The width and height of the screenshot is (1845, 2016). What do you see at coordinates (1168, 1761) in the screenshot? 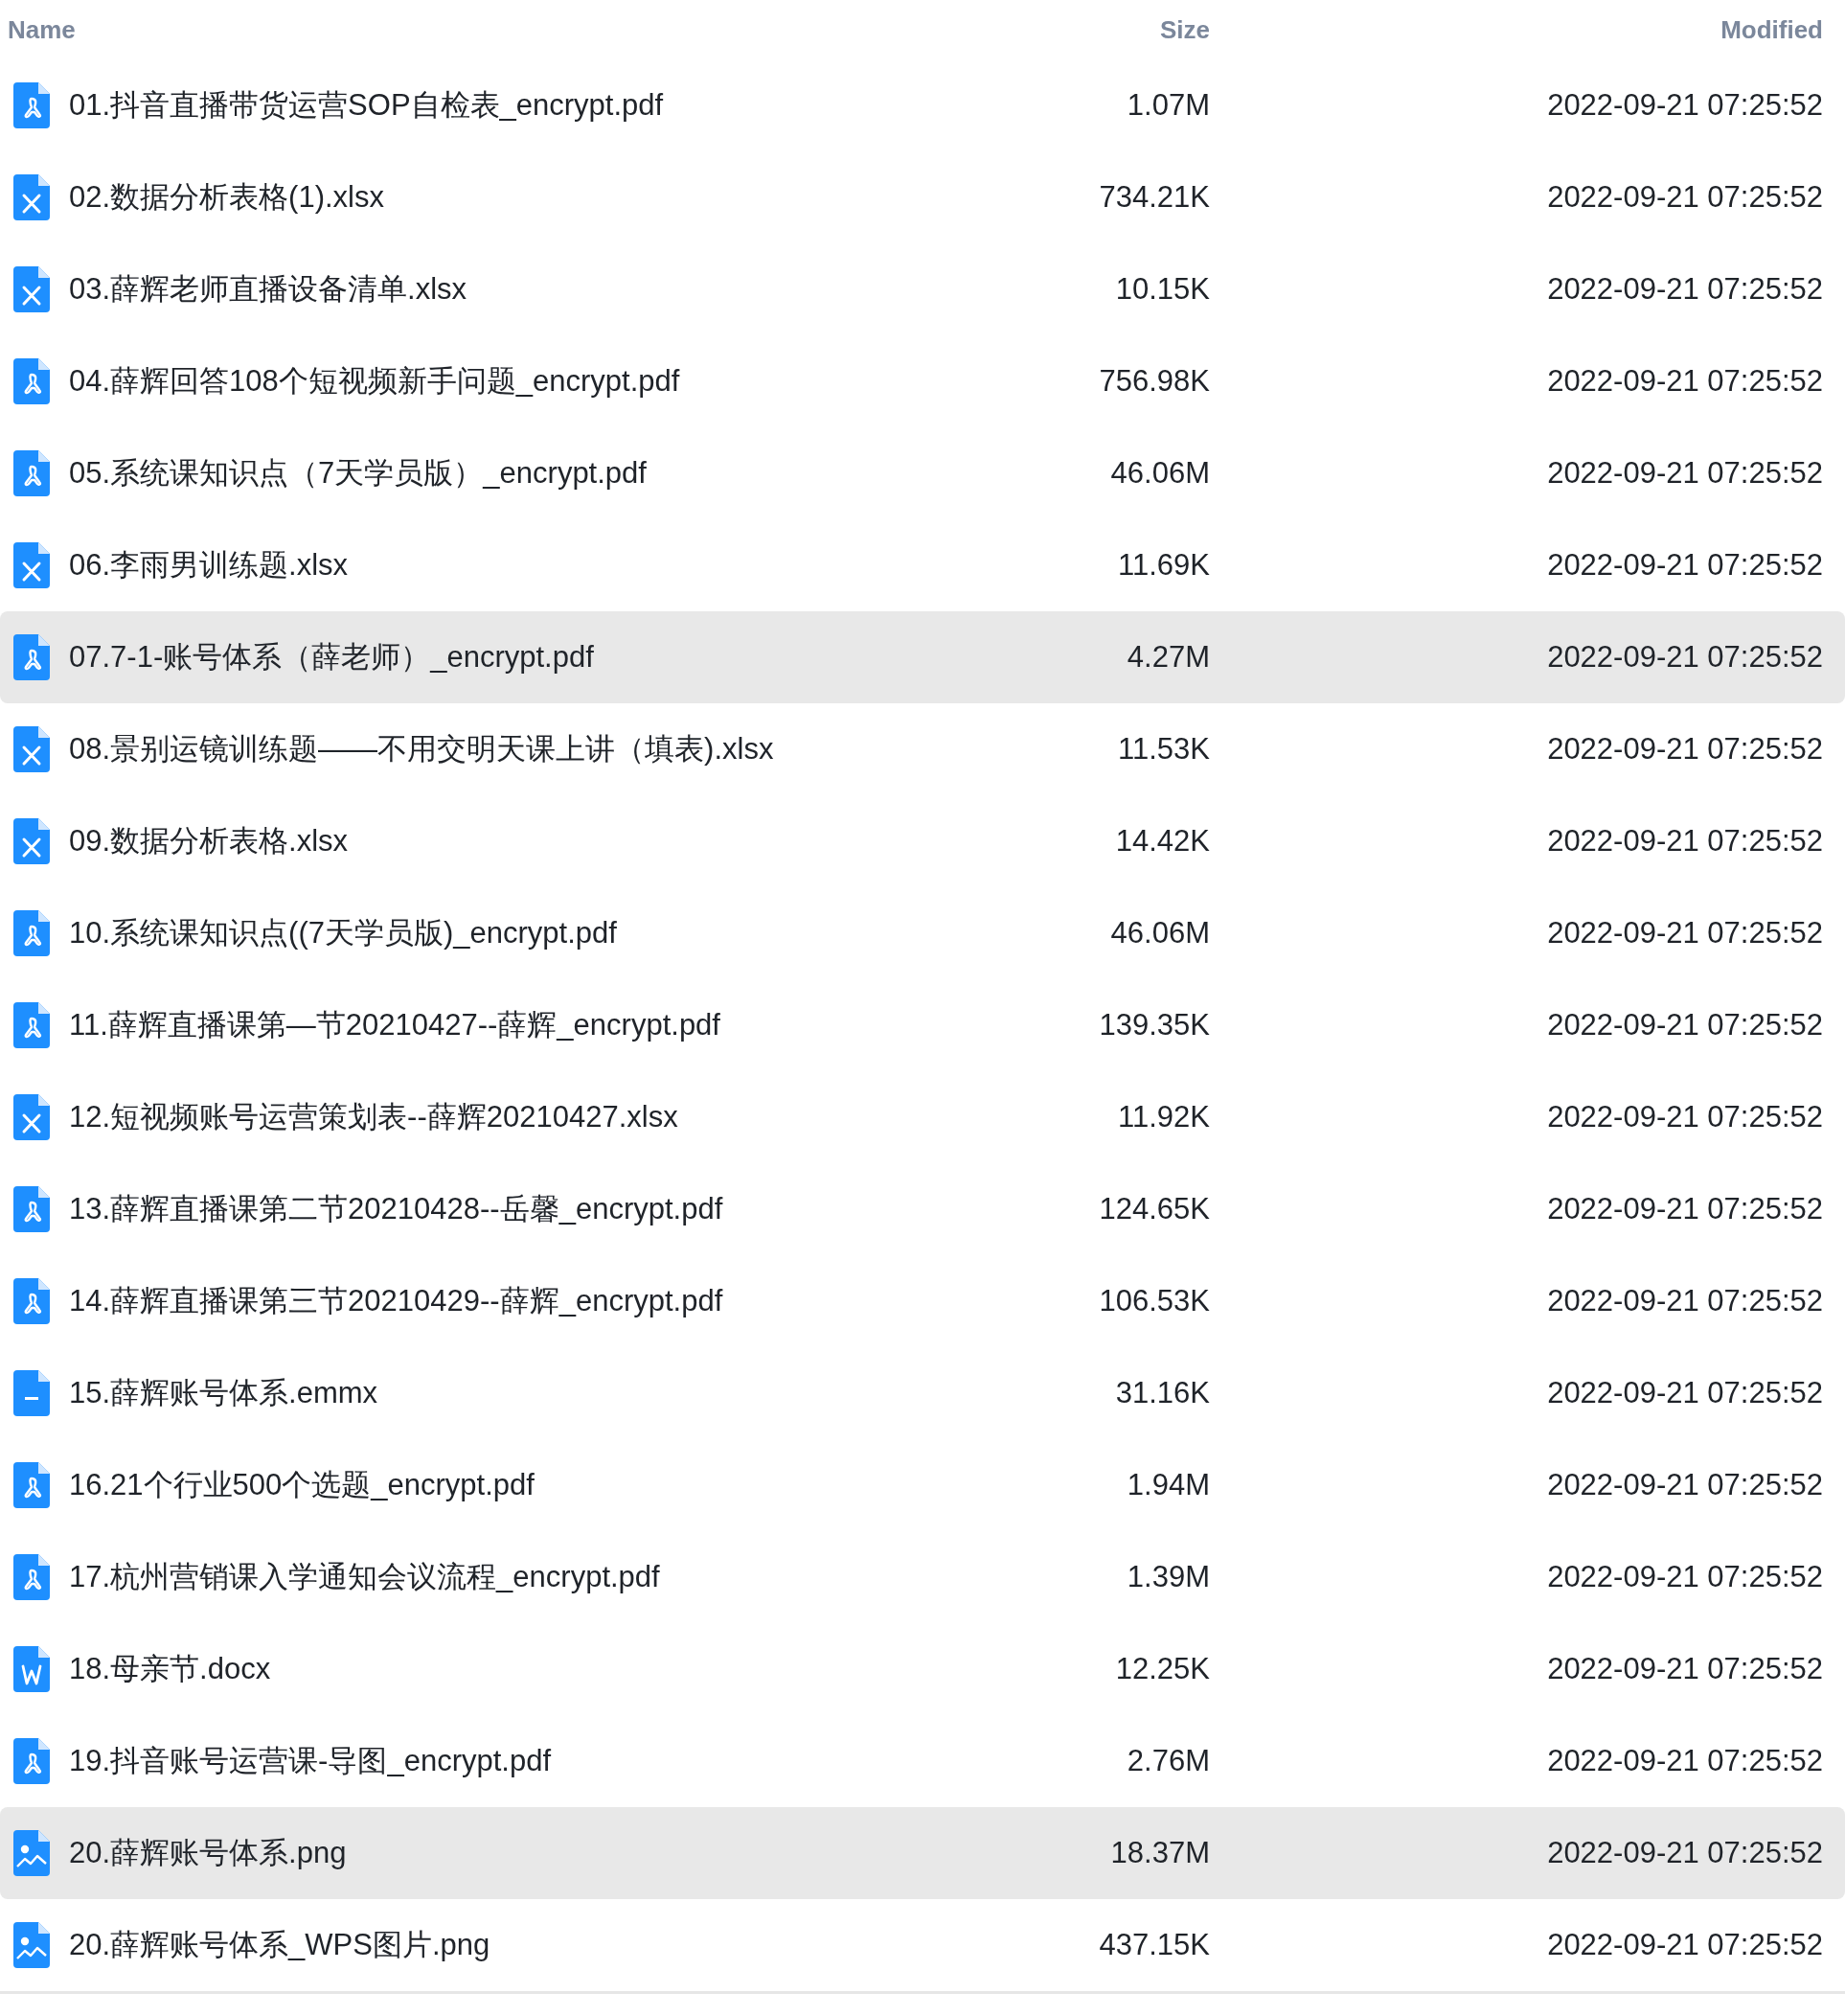
I see `file-size: 2.76M` at bounding box center [1168, 1761].